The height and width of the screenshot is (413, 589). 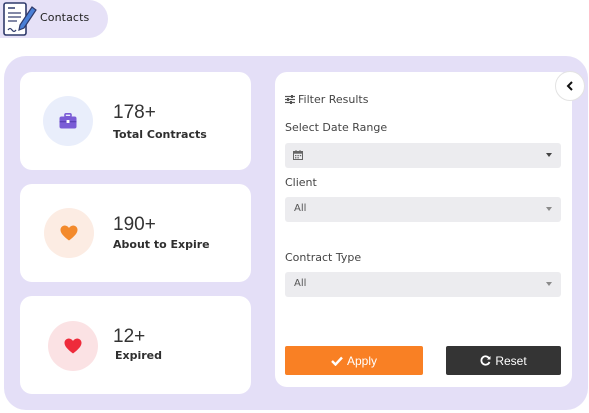 I want to click on page-title: Contacts, so click(x=65, y=17).